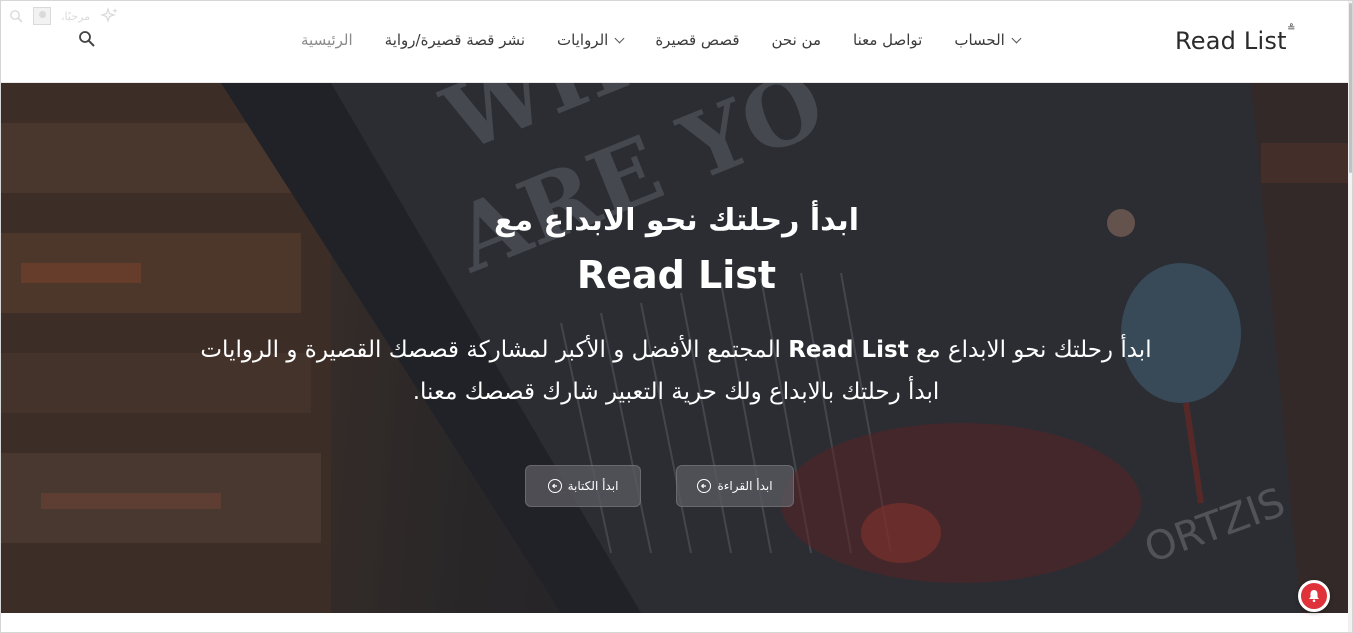 This screenshot has width=1353, height=633. What do you see at coordinates (593, 486) in the screenshot?
I see `start-writing-label: ابدأ الكتابة` at bounding box center [593, 486].